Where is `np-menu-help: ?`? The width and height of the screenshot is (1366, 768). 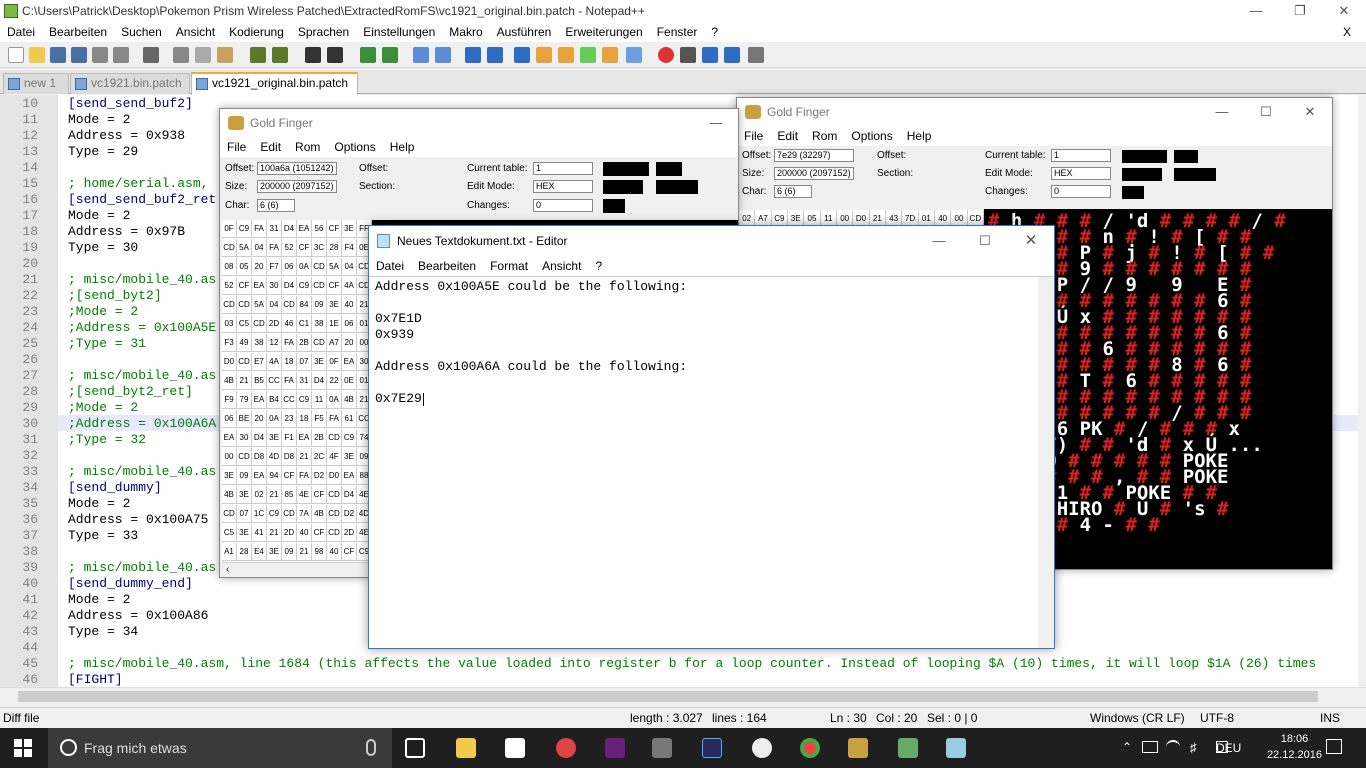 np-menu-help: ? is located at coordinates (598, 266).